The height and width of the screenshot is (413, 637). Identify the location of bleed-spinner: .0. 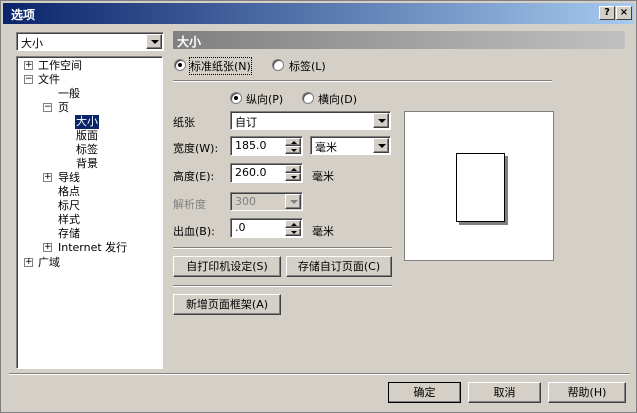
(266, 228).